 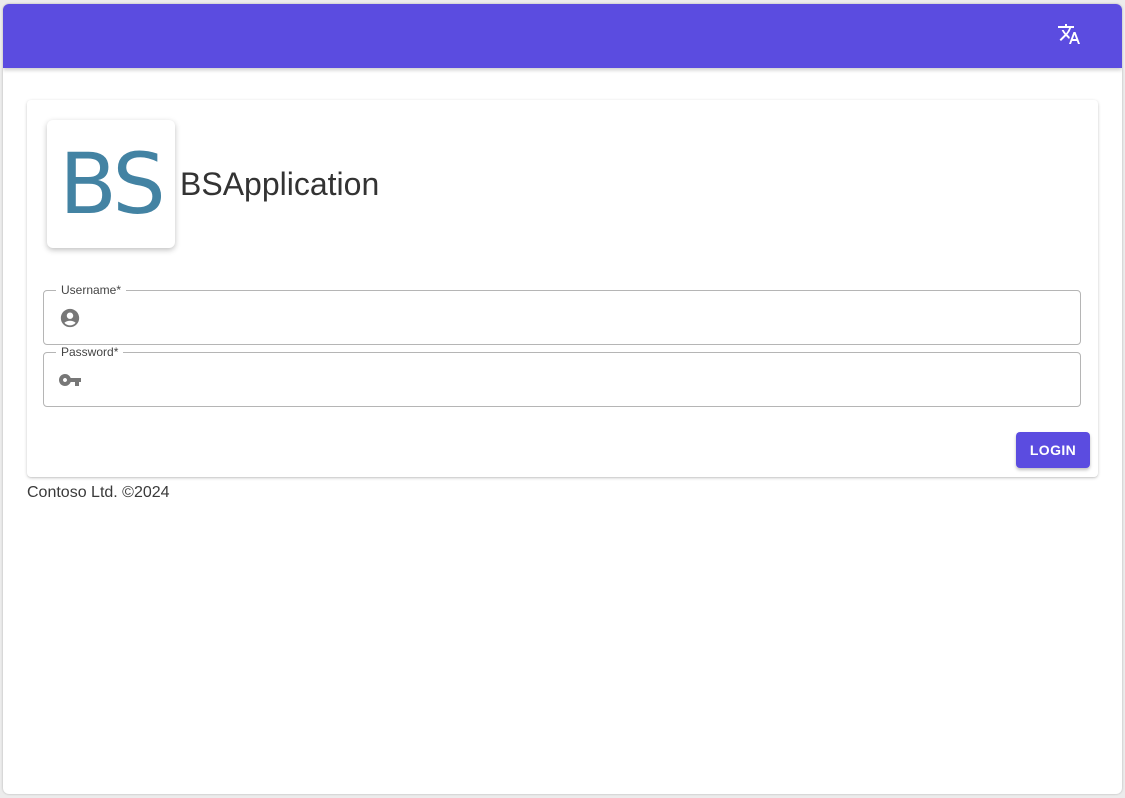 I want to click on username-field: Username*, so click(x=562, y=314).